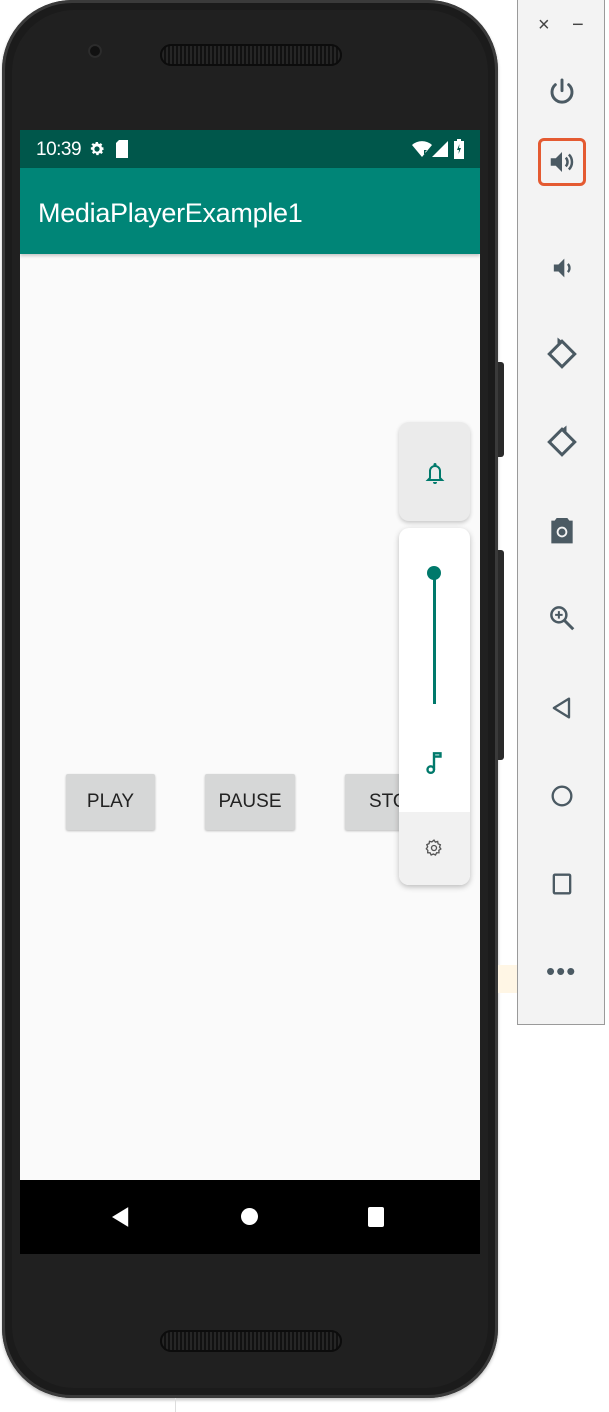  What do you see at coordinates (561, 971) in the screenshot?
I see `more-options-button: •••` at bounding box center [561, 971].